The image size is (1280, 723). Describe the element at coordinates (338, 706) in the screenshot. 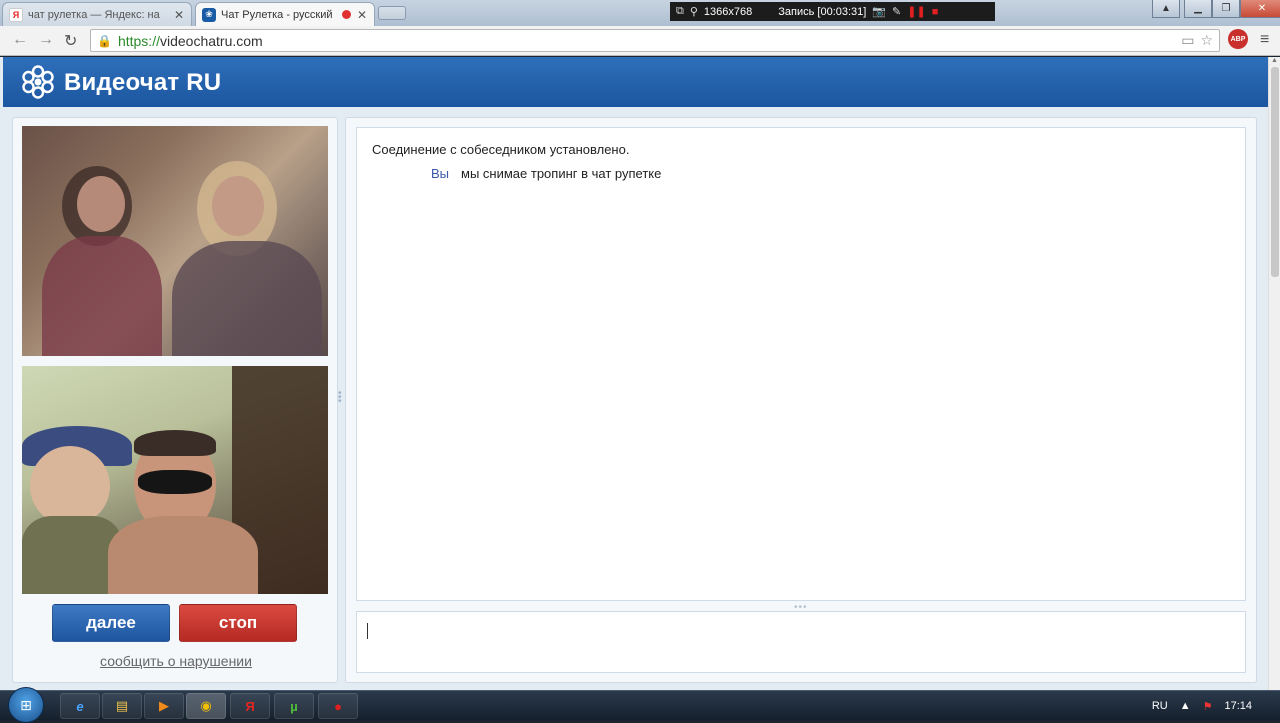

I see `recorder-app-icon: ●` at that location.